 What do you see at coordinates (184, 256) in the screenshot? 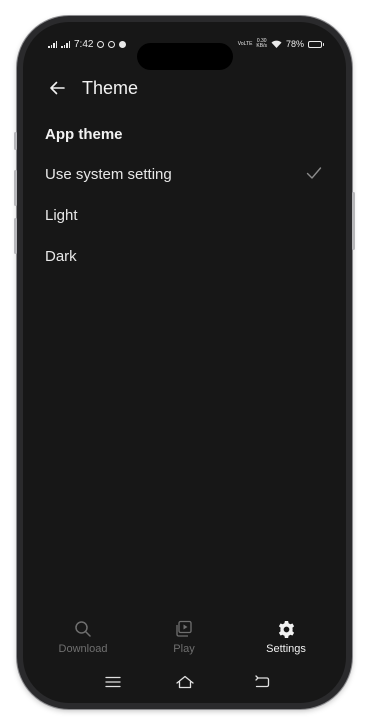
I see `option-dark: Dark` at bounding box center [184, 256].